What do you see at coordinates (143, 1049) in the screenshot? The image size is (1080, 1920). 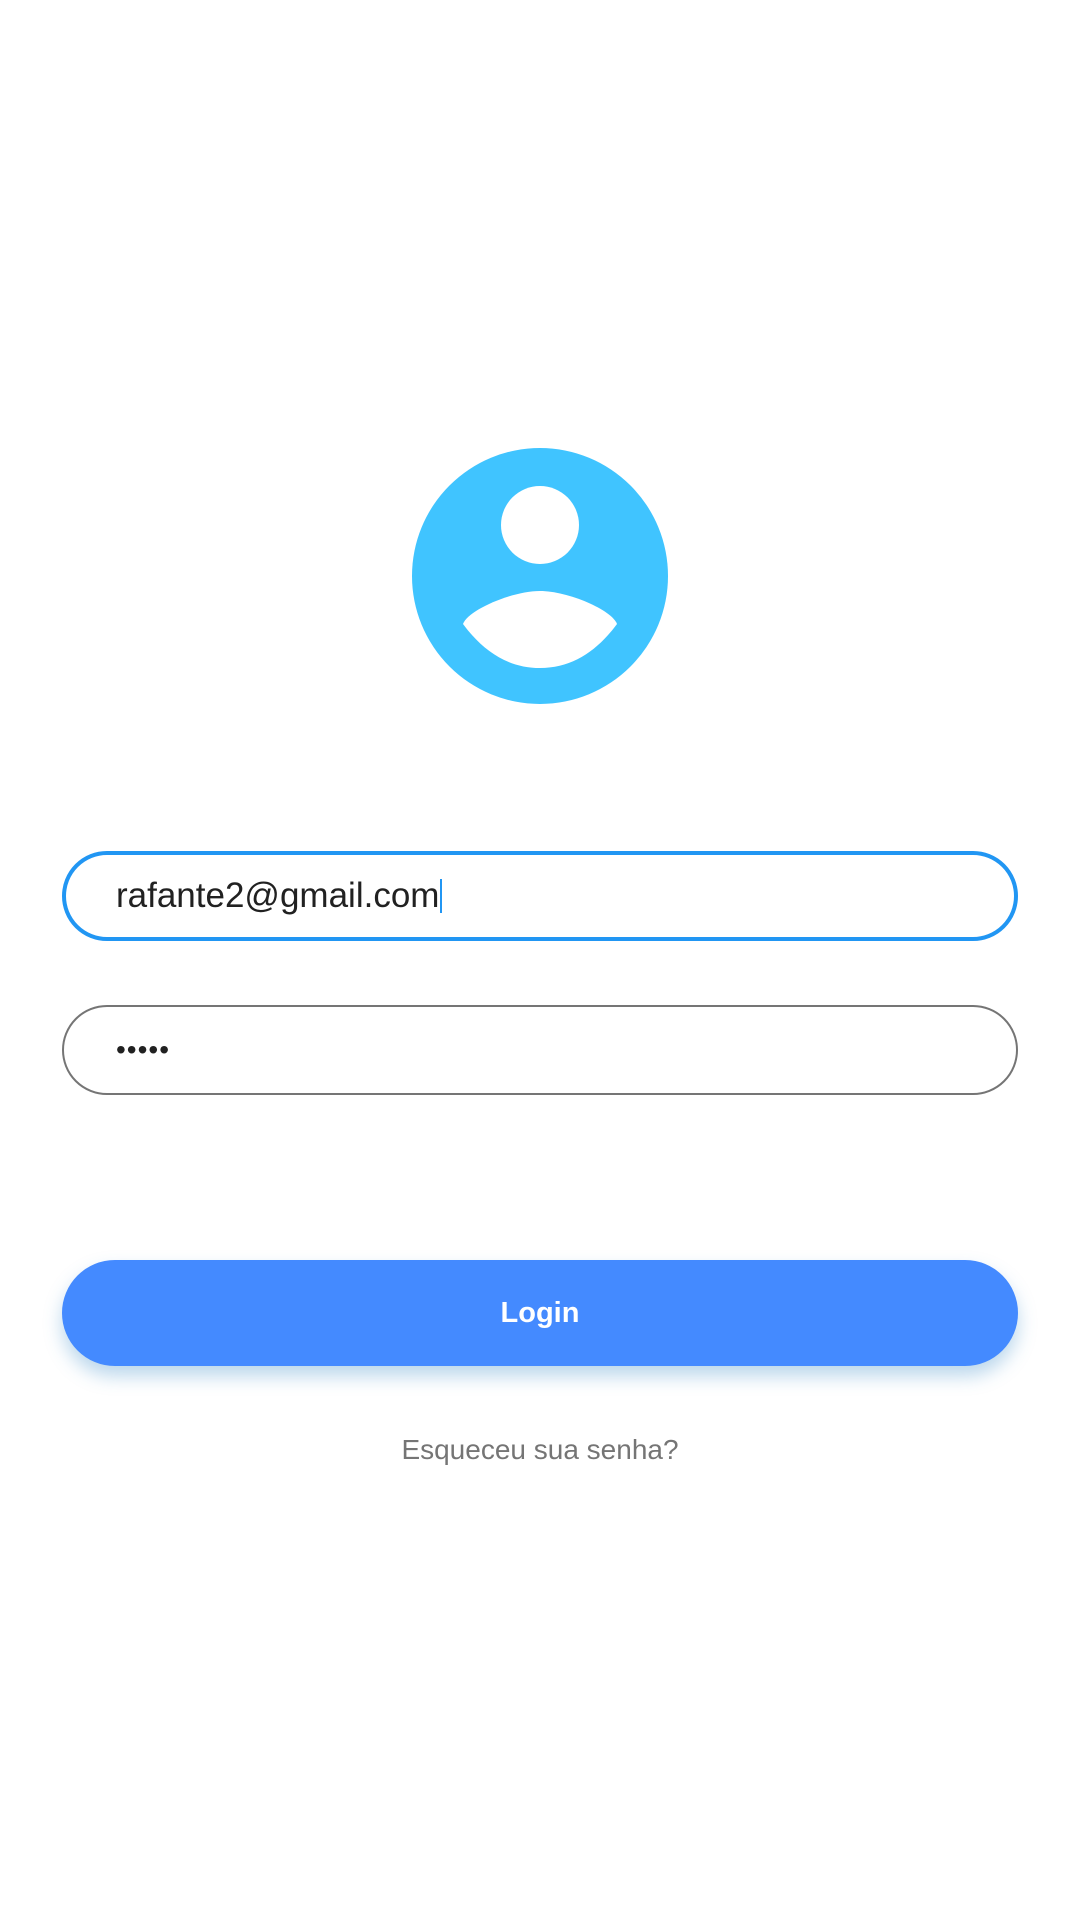 I see `password-field-value: •••••` at bounding box center [143, 1049].